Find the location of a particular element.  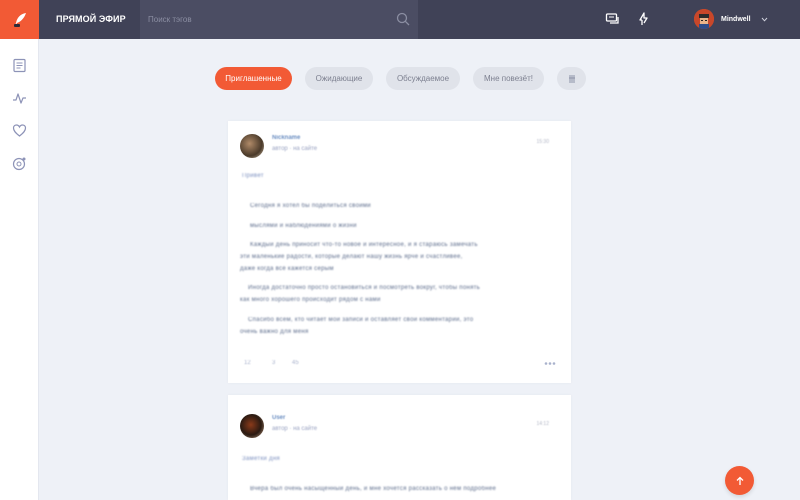

tab-pending: Ожидающие is located at coordinates (339, 78).